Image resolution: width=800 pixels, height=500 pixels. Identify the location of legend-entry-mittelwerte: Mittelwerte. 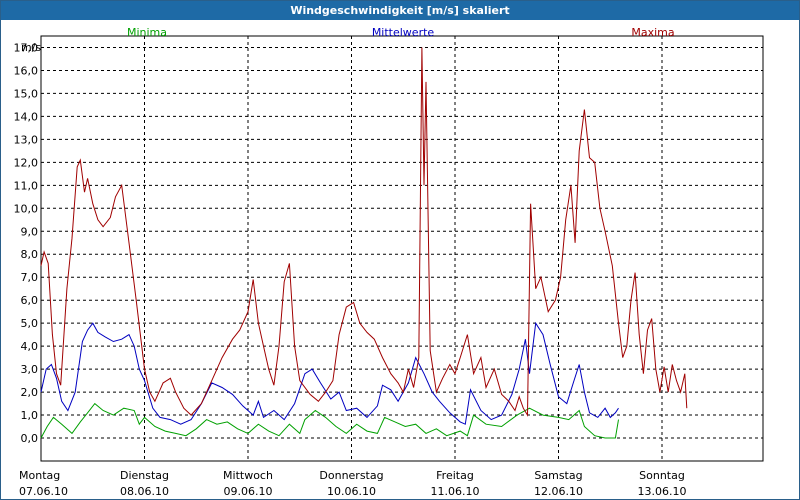
(403, 32).